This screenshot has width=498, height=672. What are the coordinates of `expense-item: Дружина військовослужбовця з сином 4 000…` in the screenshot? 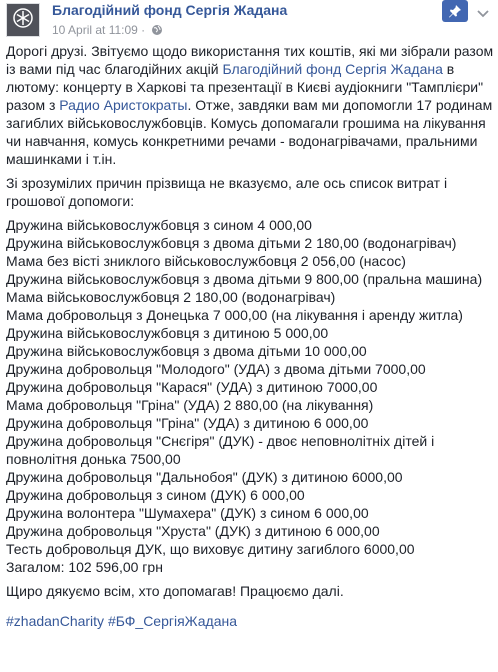 It's located at (159, 225).